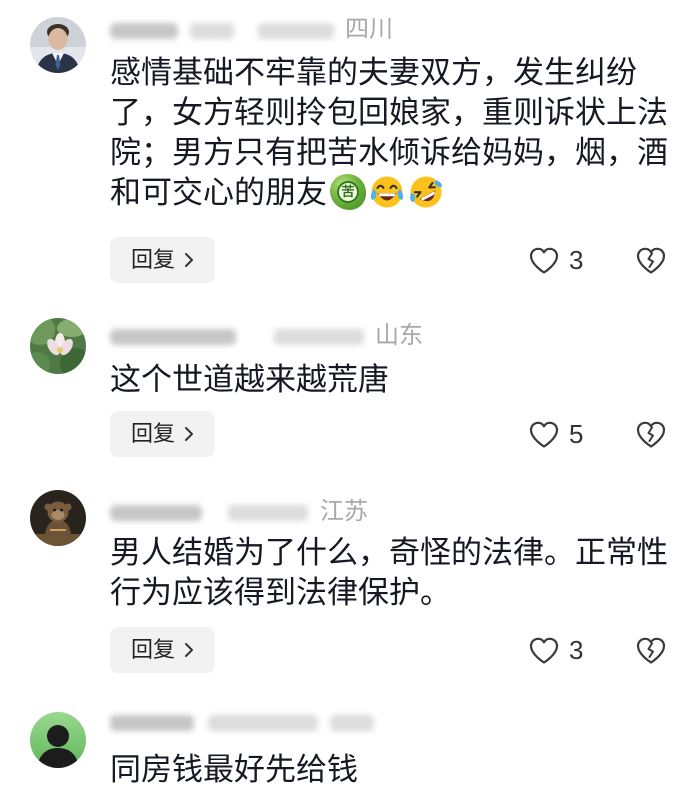  I want to click on comment-meta, so click(273, 722).